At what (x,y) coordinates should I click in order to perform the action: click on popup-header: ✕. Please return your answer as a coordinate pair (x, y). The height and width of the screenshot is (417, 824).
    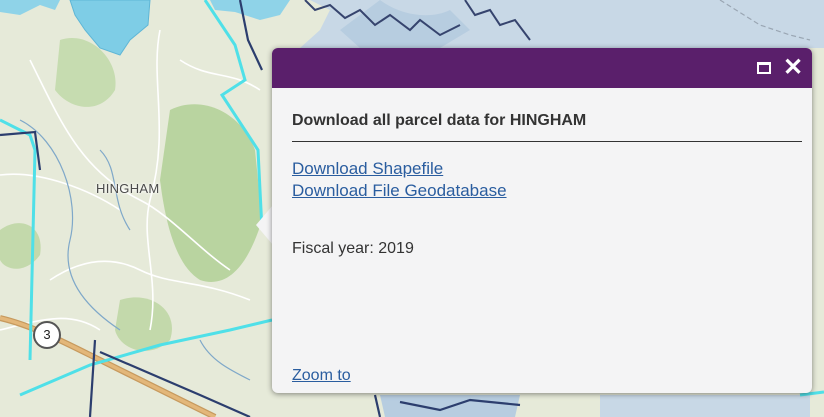
    Looking at the image, I should click on (542, 68).